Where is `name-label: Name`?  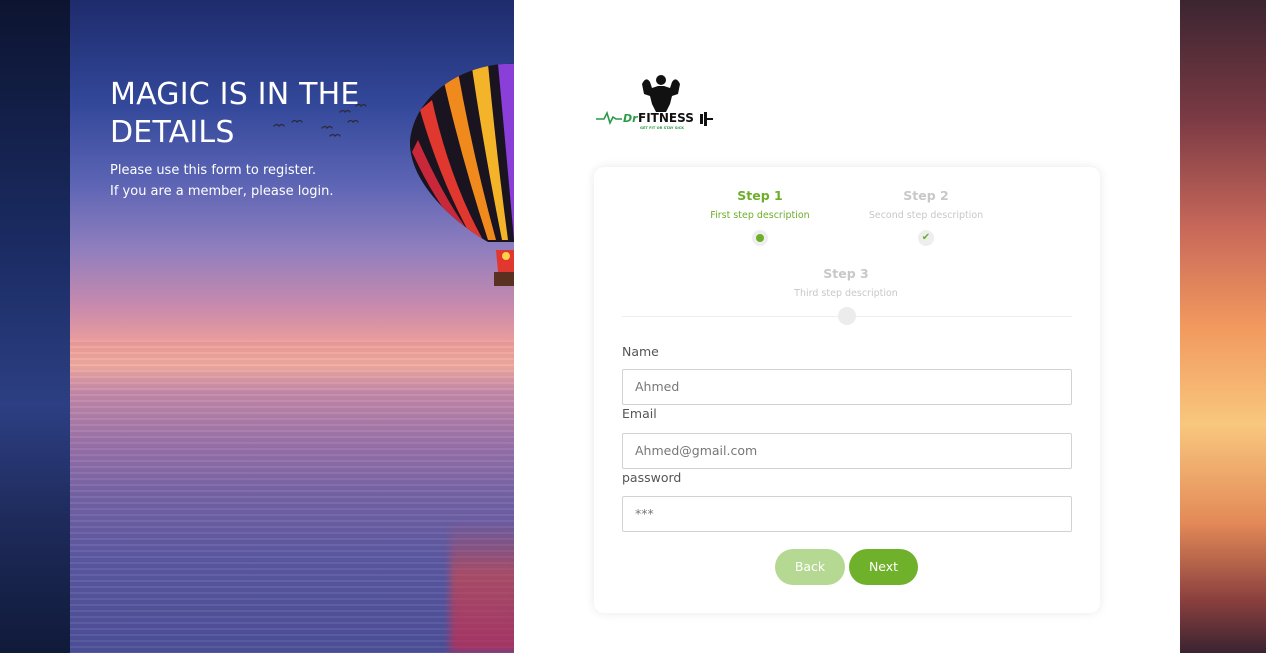 name-label: Name is located at coordinates (640, 351).